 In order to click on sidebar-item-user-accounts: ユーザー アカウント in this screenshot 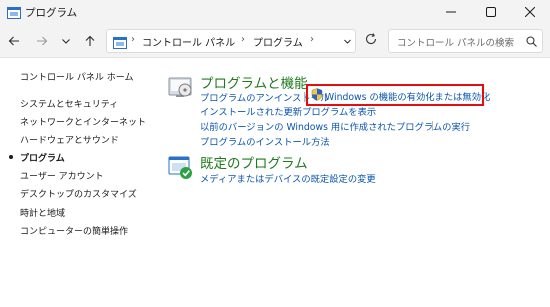, I will do `click(62, 175)`.